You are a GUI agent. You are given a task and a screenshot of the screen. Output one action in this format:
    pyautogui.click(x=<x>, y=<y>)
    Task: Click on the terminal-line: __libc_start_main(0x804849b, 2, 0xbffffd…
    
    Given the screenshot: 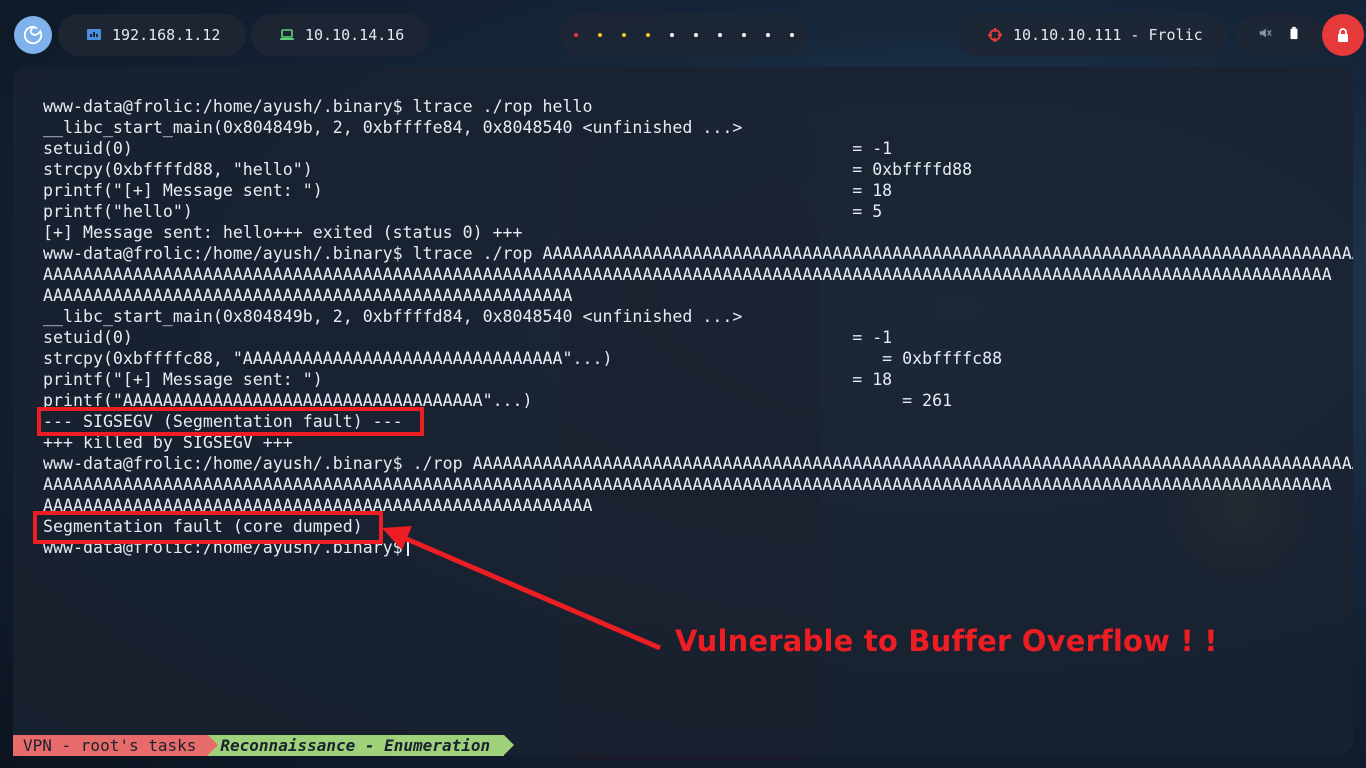 What is the action you would take?
    pyautogui.click(x=393, y=316)
    